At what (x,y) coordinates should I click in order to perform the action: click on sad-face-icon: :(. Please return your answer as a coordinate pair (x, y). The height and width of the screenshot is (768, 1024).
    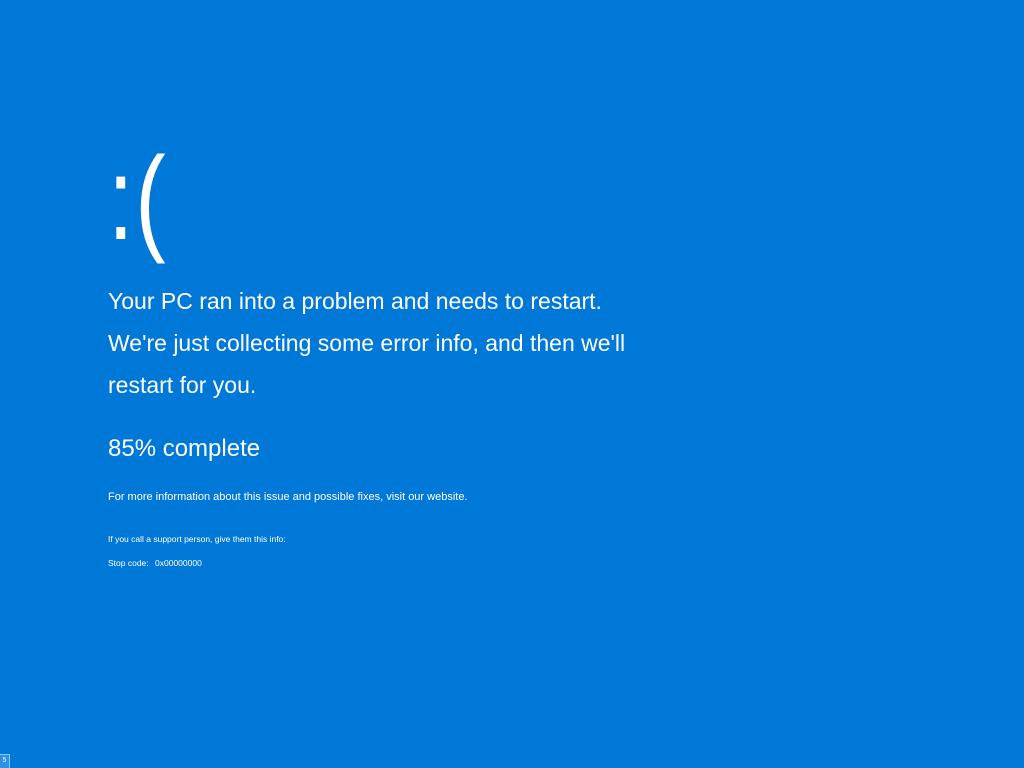
    Looking at the image, I should click on (138, 199).